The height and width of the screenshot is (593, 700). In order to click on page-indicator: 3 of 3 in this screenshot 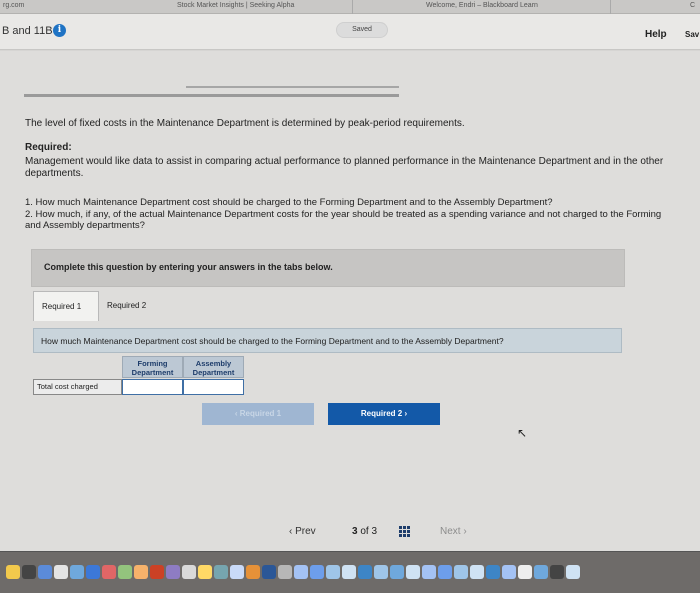, I will do `click(364, 531)`.